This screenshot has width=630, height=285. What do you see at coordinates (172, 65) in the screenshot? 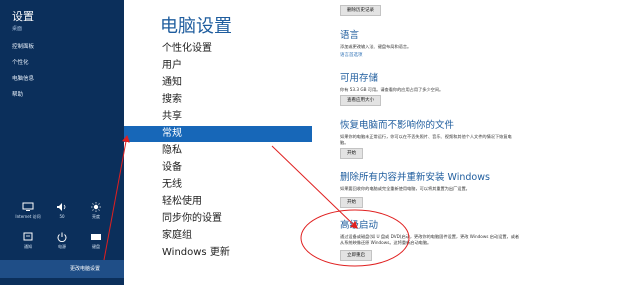
I see `category-label: 用户` at bounding box center [172, 65].